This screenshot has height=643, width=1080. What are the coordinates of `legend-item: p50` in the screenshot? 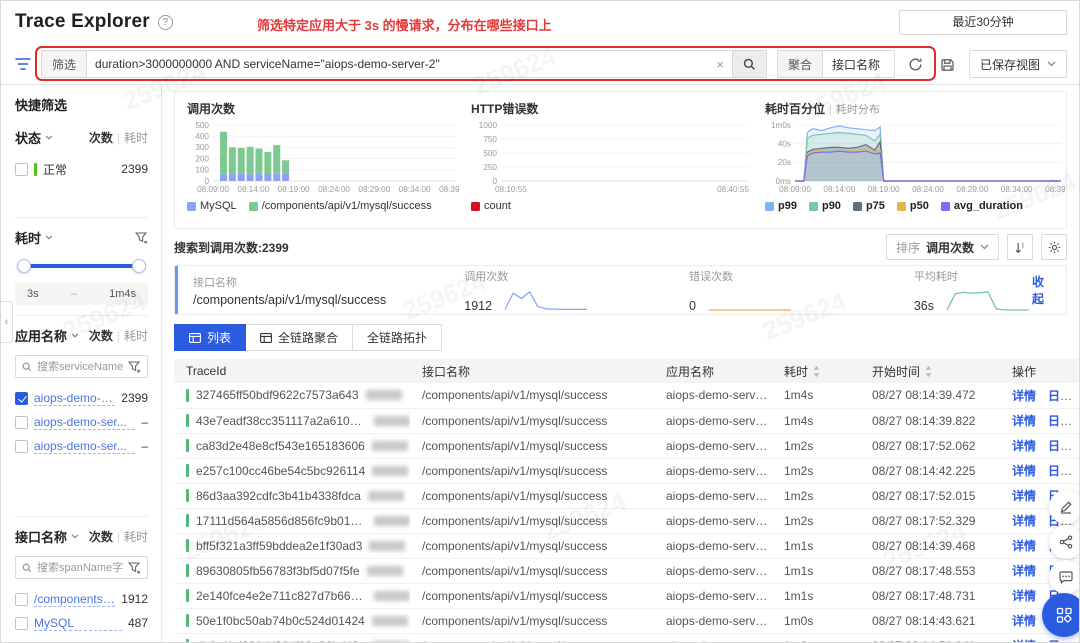 It's located at (912, 206).